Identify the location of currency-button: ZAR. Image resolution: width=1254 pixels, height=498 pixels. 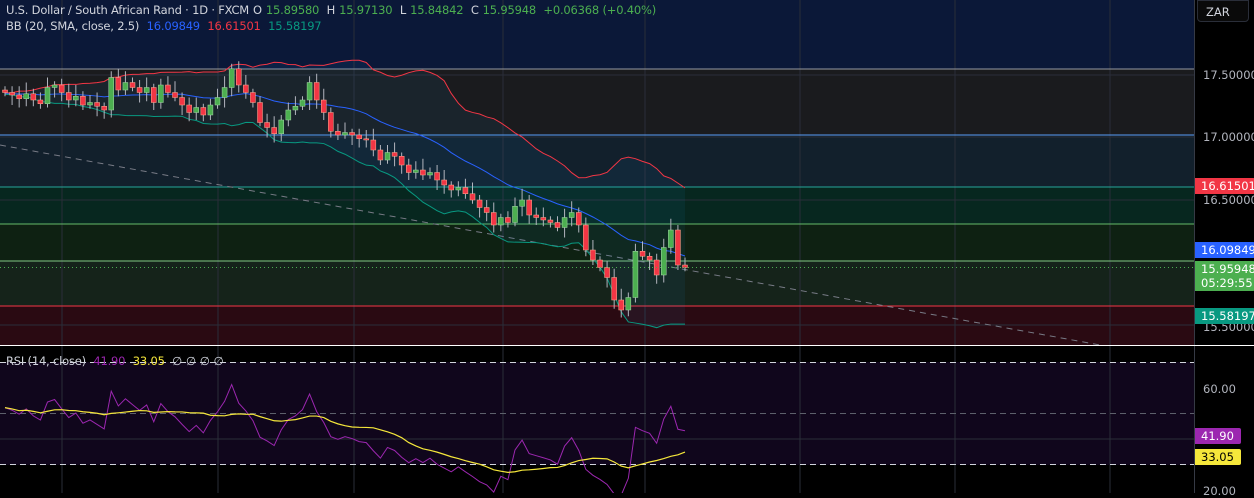
(1223, 11).